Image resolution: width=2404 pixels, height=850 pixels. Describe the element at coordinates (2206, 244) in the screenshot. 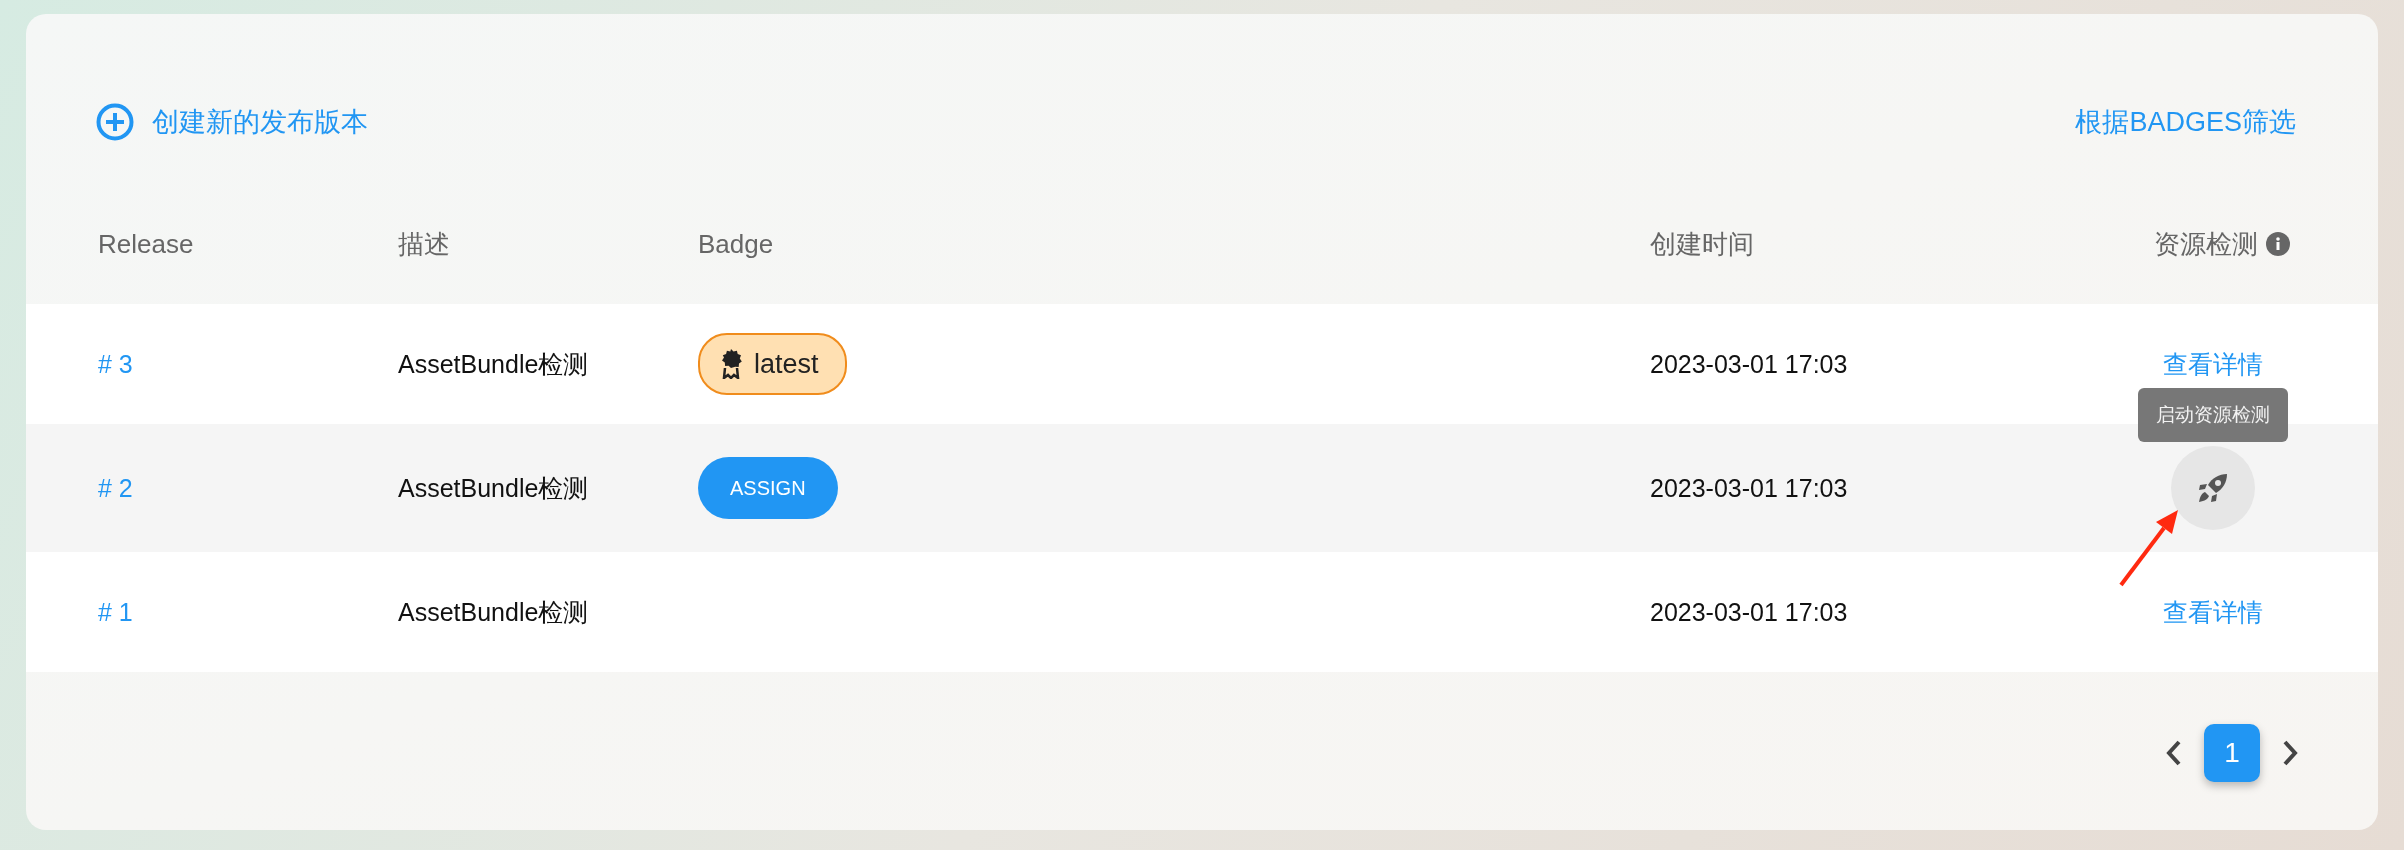

I see `column-header: 资源检测` at that location.